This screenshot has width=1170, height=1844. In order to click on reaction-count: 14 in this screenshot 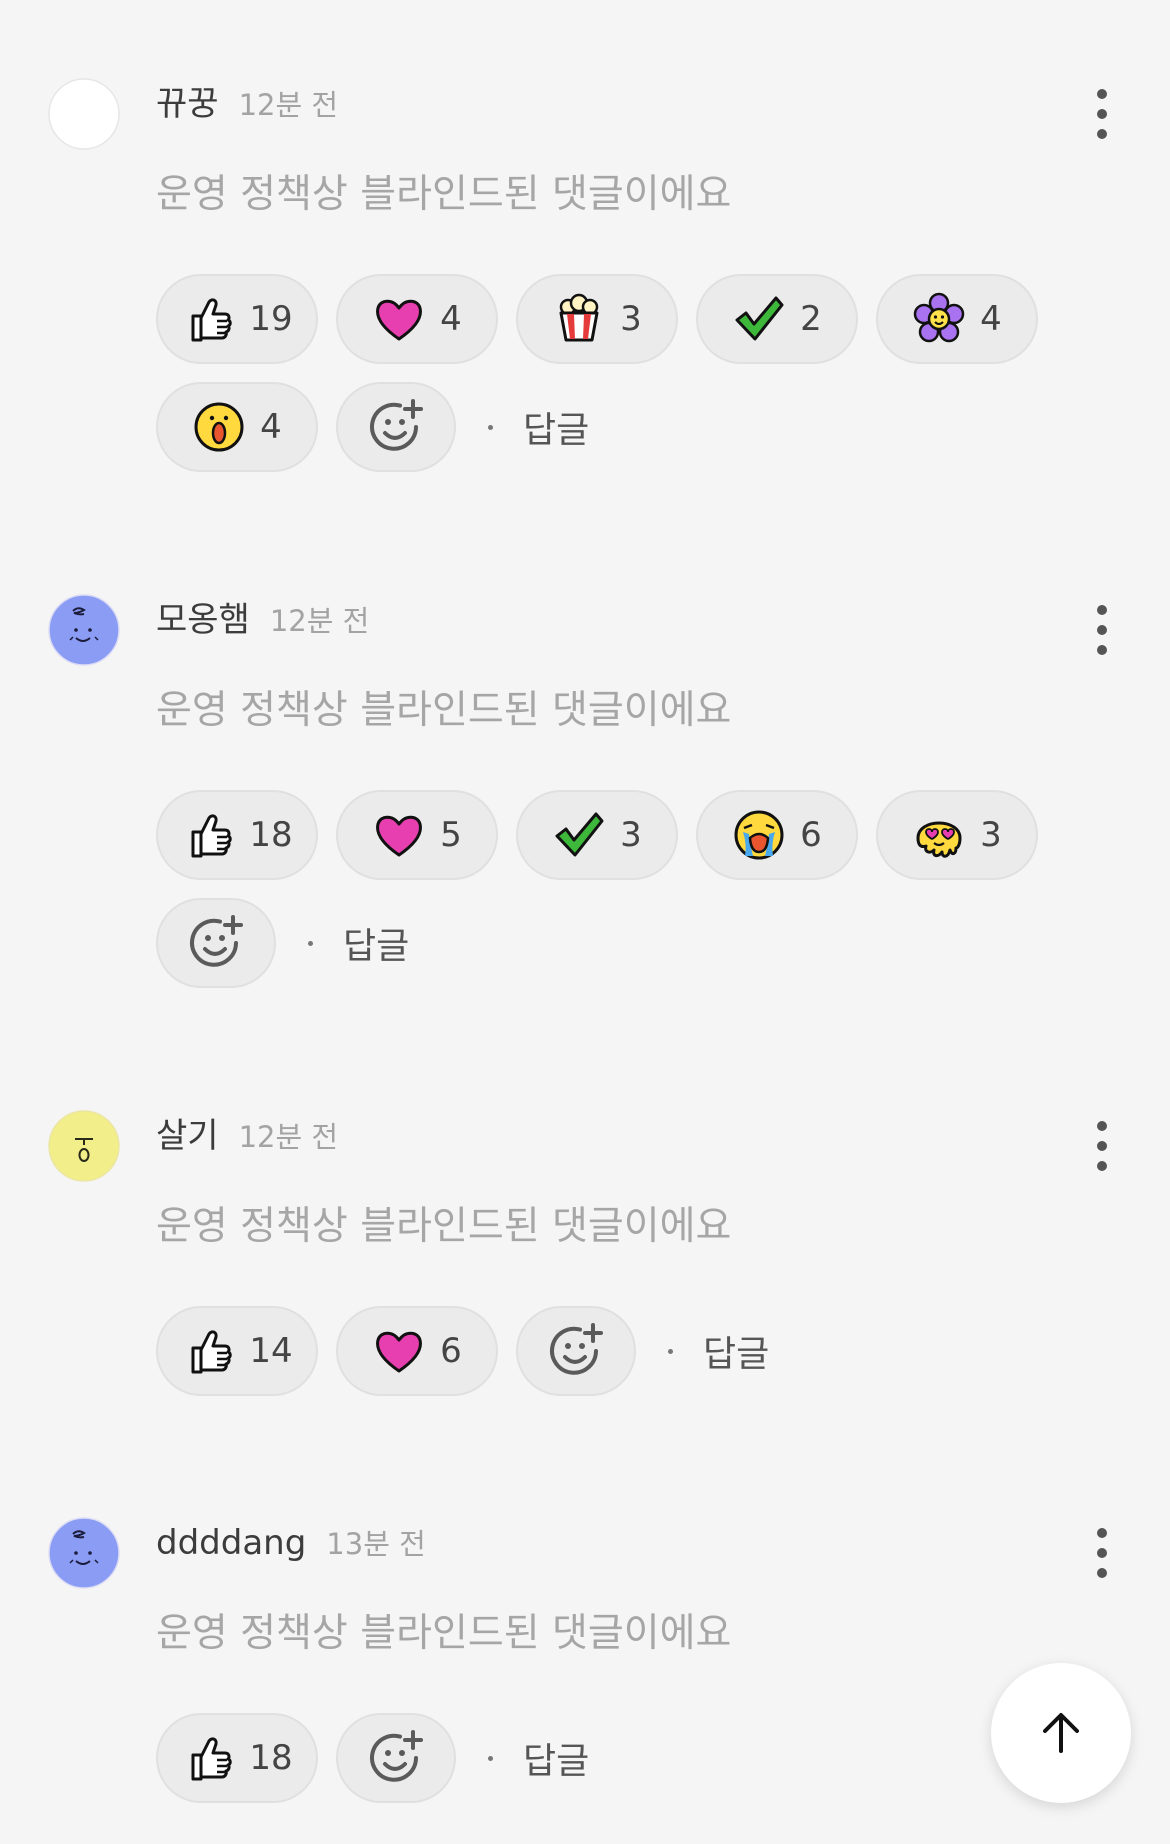, I will do `click(271, 1351)`.